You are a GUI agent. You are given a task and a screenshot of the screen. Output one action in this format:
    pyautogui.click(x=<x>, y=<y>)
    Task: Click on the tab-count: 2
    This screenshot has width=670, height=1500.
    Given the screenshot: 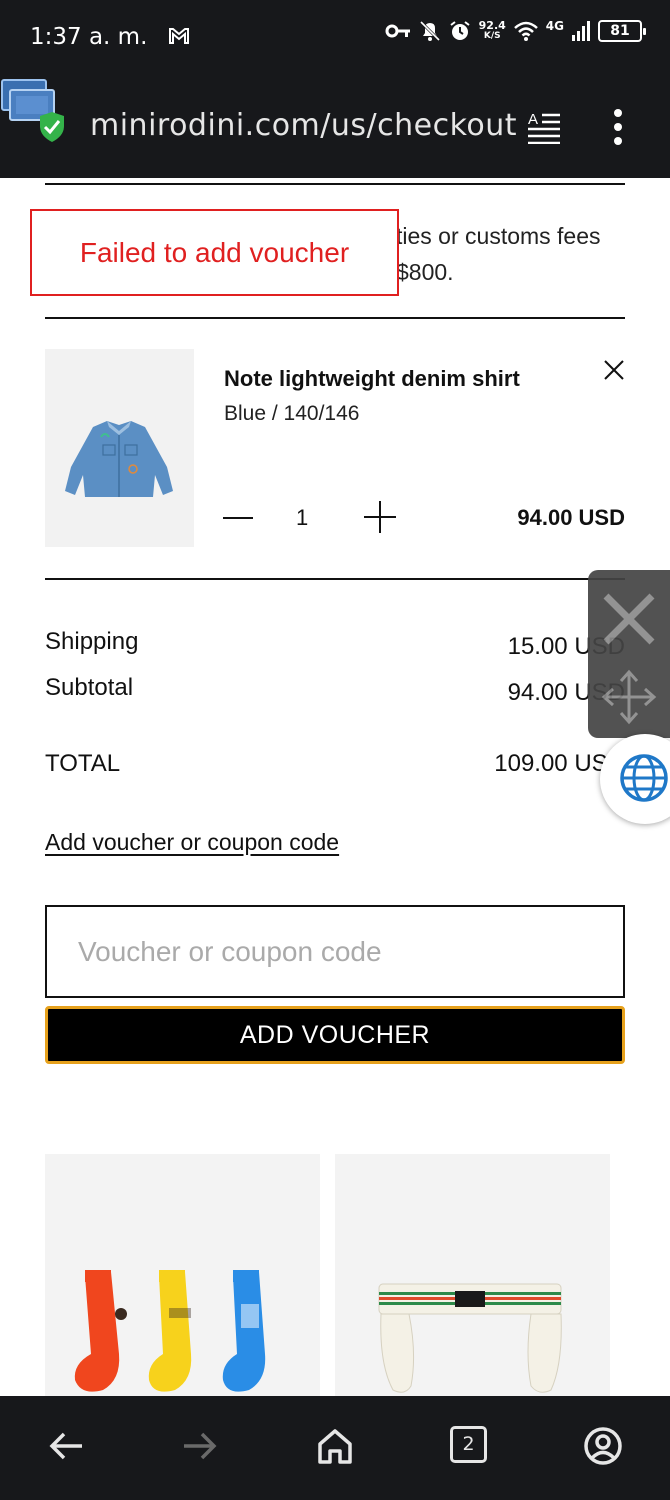 What is the action you would take?
    pyautogui.click(x=468, y=1444)
    